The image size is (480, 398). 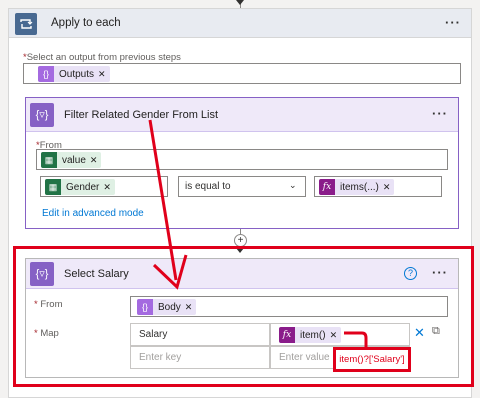 What do you see at coordinates (240, 23) in the screenshot?
I see `apply-to-each-header: Apply to each ···` at bounding box center [240, 23].